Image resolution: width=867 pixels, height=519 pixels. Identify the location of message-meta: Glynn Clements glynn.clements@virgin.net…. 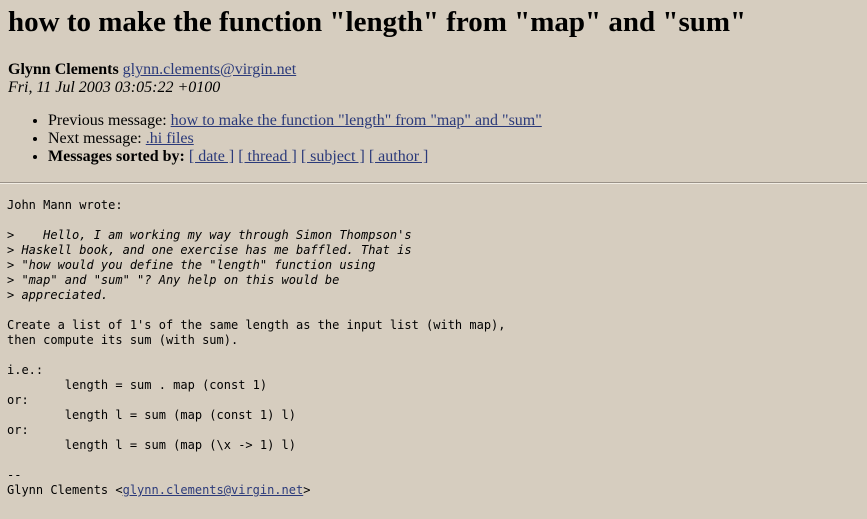
(433, 79).